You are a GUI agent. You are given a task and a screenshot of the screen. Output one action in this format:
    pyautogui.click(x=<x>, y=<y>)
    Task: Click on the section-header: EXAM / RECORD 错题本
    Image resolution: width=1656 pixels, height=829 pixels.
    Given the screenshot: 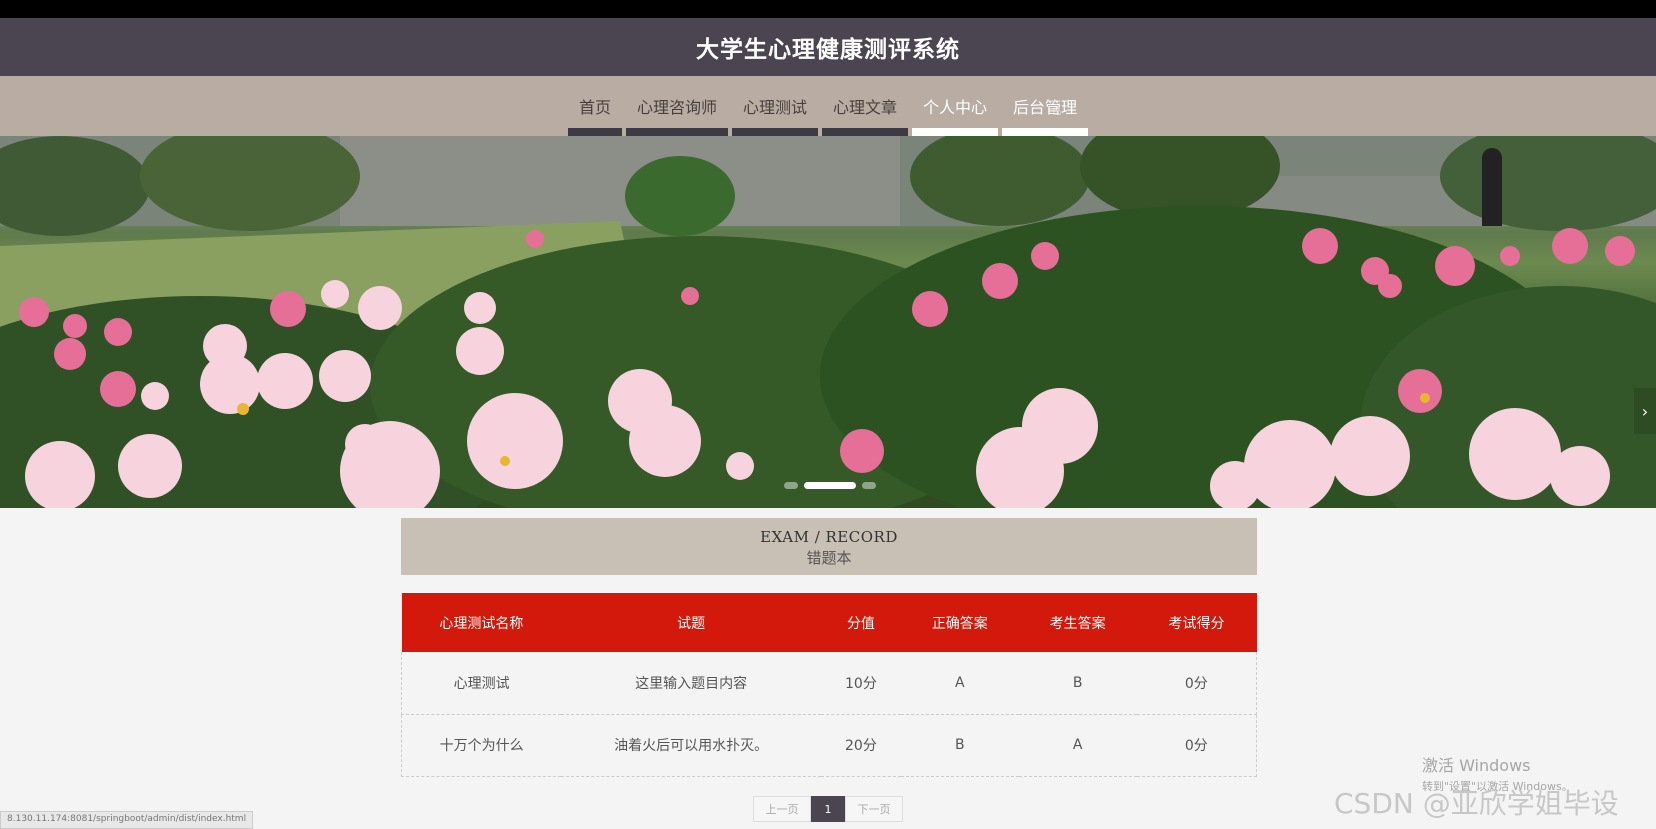 What is the action you would take?
    pyautogui.click(x=829, y=546)
    